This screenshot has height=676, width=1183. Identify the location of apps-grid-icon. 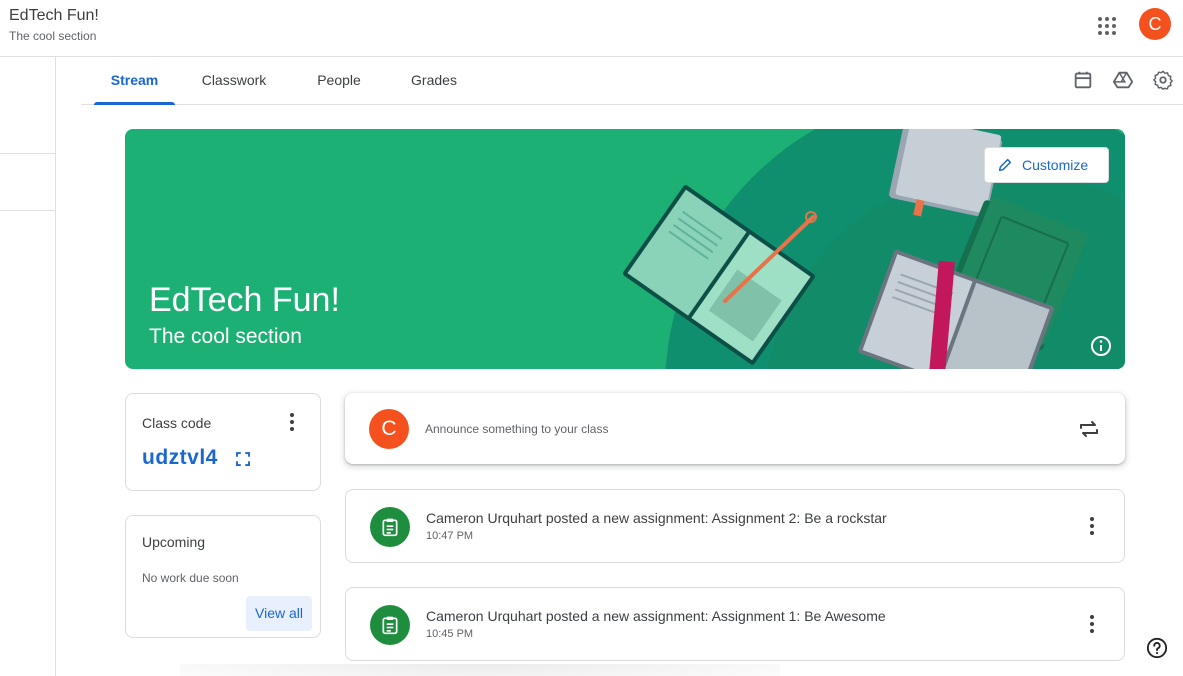
(1107, 25).